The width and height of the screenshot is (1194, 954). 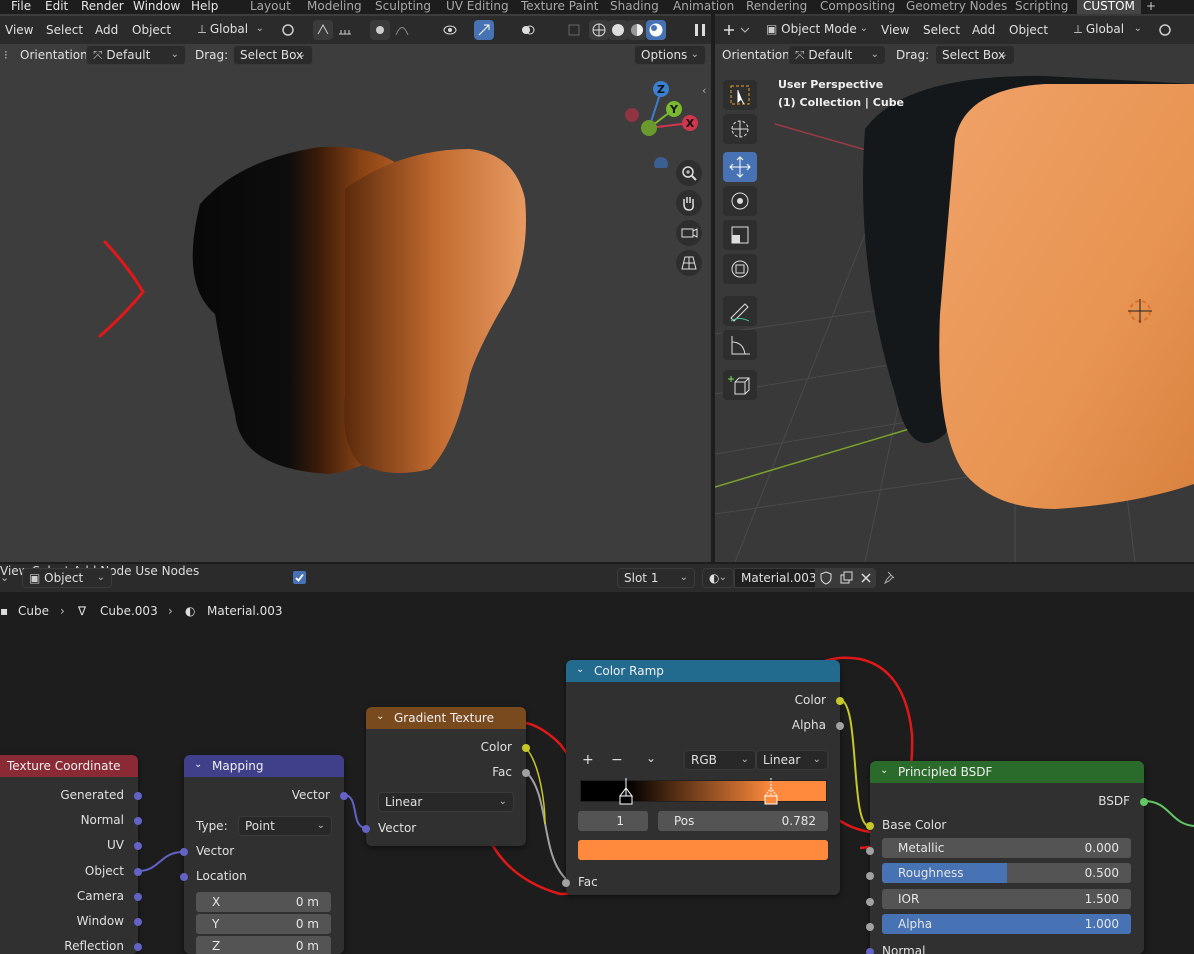 What do you see at coordinates (380, 30) in the screenshot?
I see `proportional-edit-icon` at bounding box center [380, 30].